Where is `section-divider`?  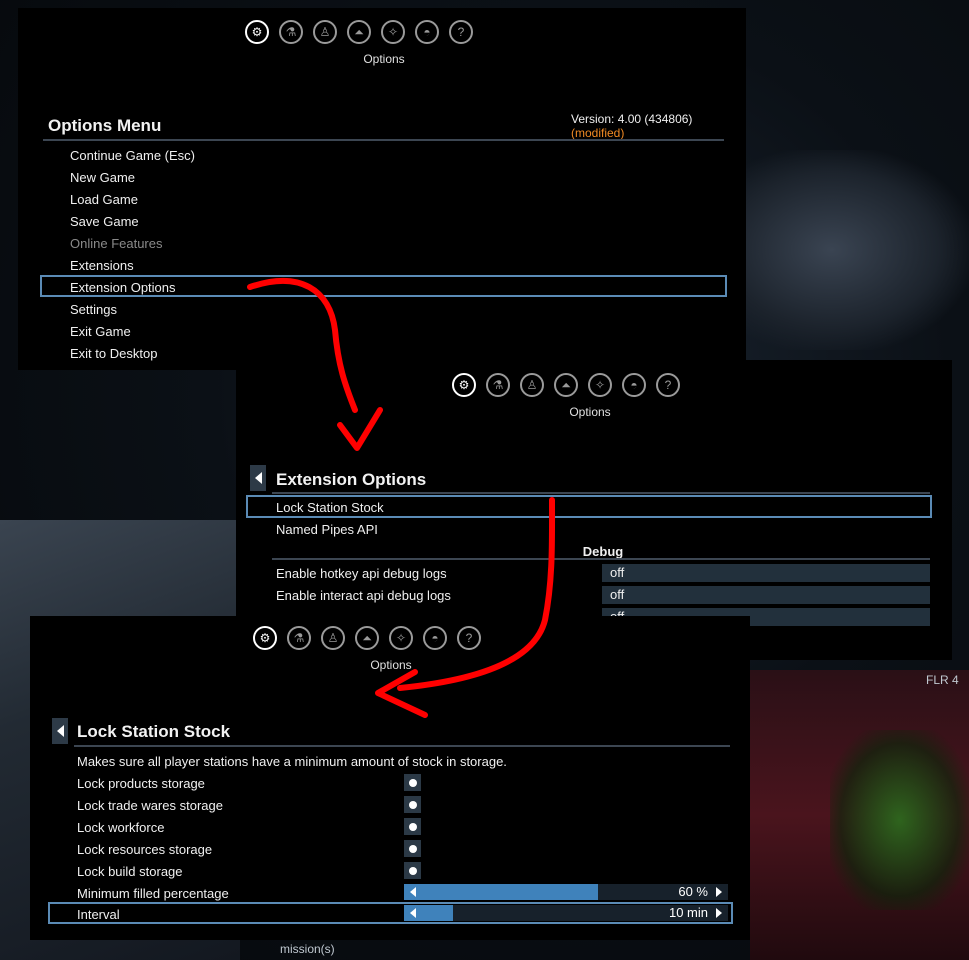
section-divider is located at coordinates (601, 559).